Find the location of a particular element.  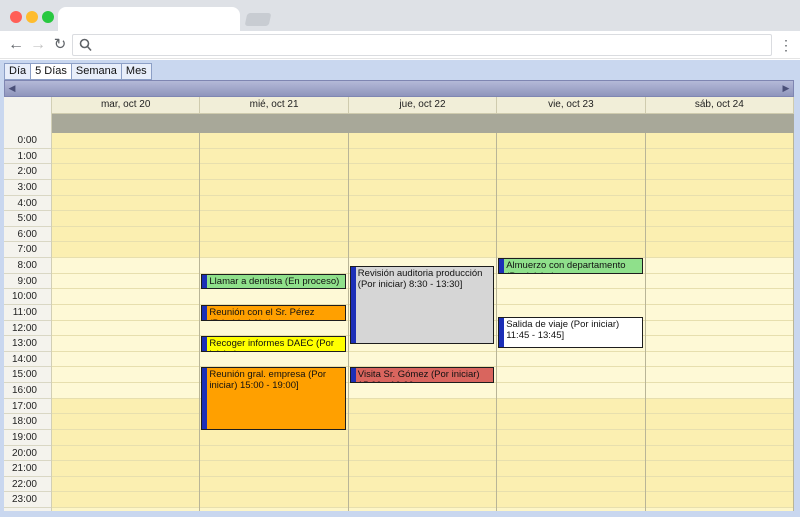

all-day-row is located at coordinates (423, 123).